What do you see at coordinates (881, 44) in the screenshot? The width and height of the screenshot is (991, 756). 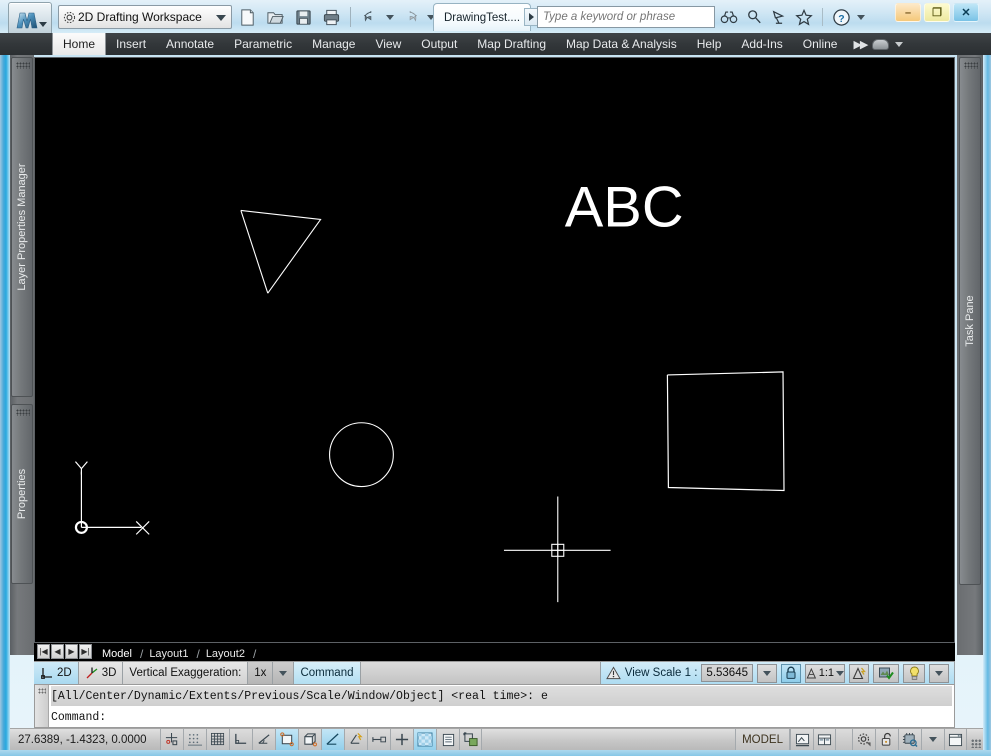 I see `ribbon-hat-icon` at bounding box center [881, 44].